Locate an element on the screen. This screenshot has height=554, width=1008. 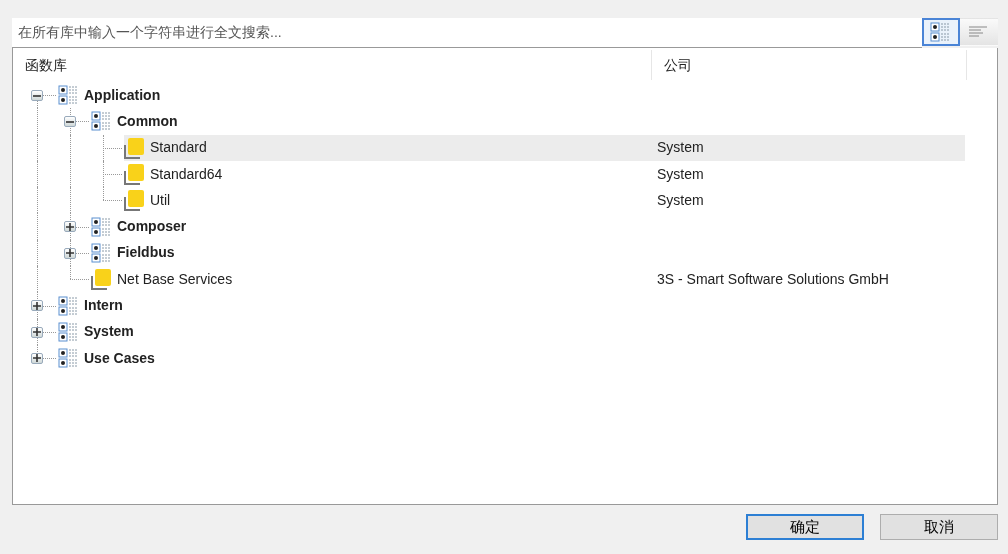
tree-row: Util System is located at coordinates (544, 200).